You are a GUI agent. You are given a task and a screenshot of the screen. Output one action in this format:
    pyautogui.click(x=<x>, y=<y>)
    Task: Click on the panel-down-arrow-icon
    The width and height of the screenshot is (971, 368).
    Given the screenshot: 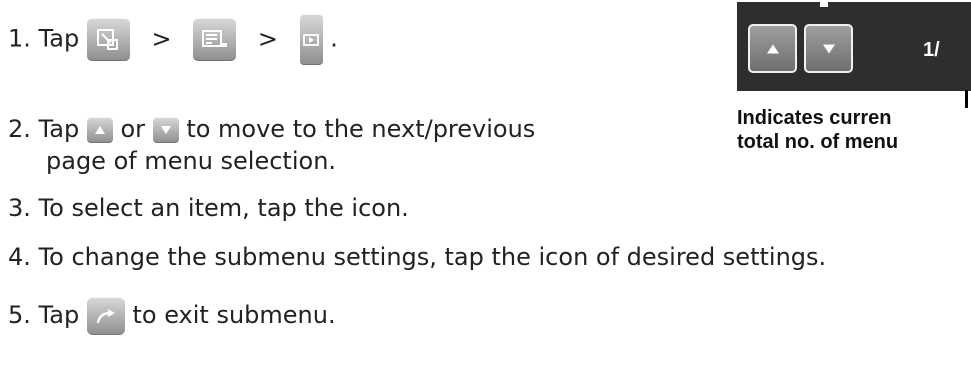 What is the action you would take?
    pyautogui.click(x=828, y=48)
    